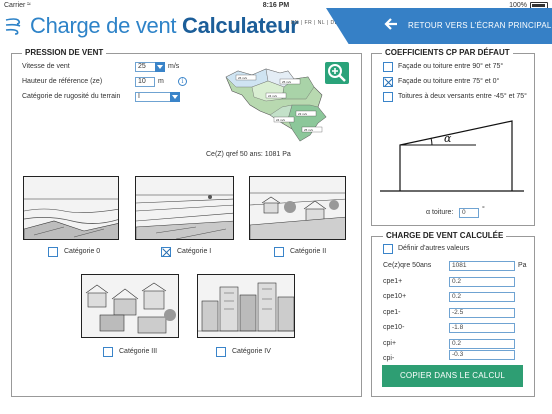 Image resolution: width=552 pixels, height=414 pixels. Describe the element at coordinates (388, 249) in the screenshot. I see `define-other-values-checkbox` at that location.